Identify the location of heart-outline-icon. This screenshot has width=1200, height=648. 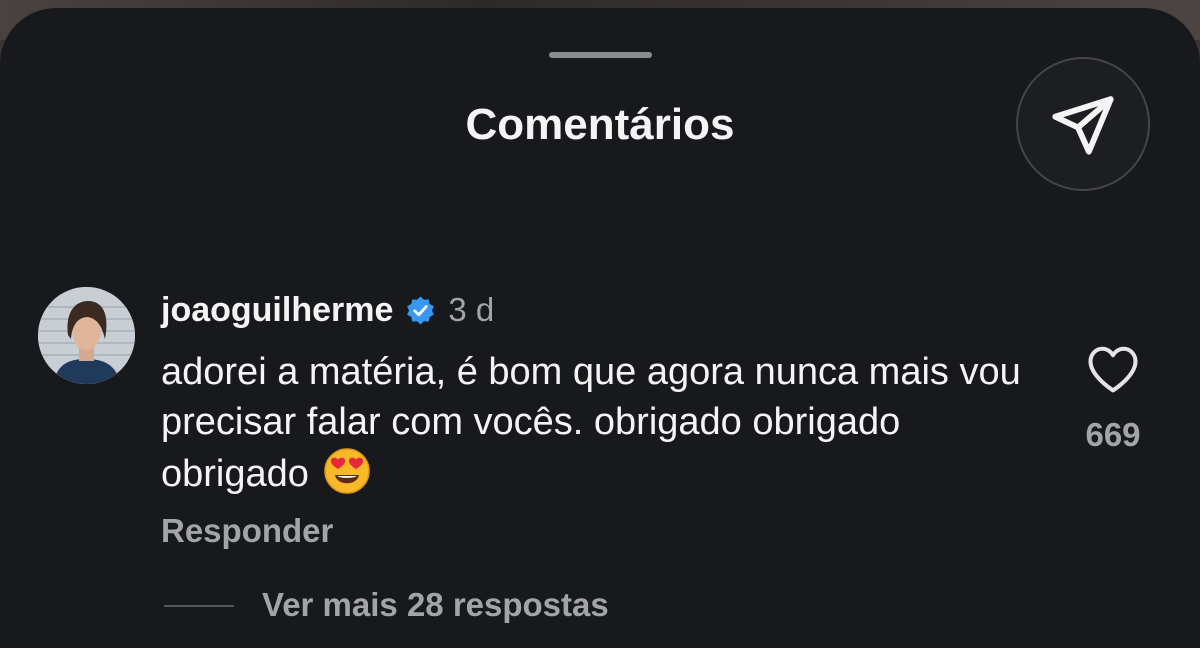
(1113, 369).